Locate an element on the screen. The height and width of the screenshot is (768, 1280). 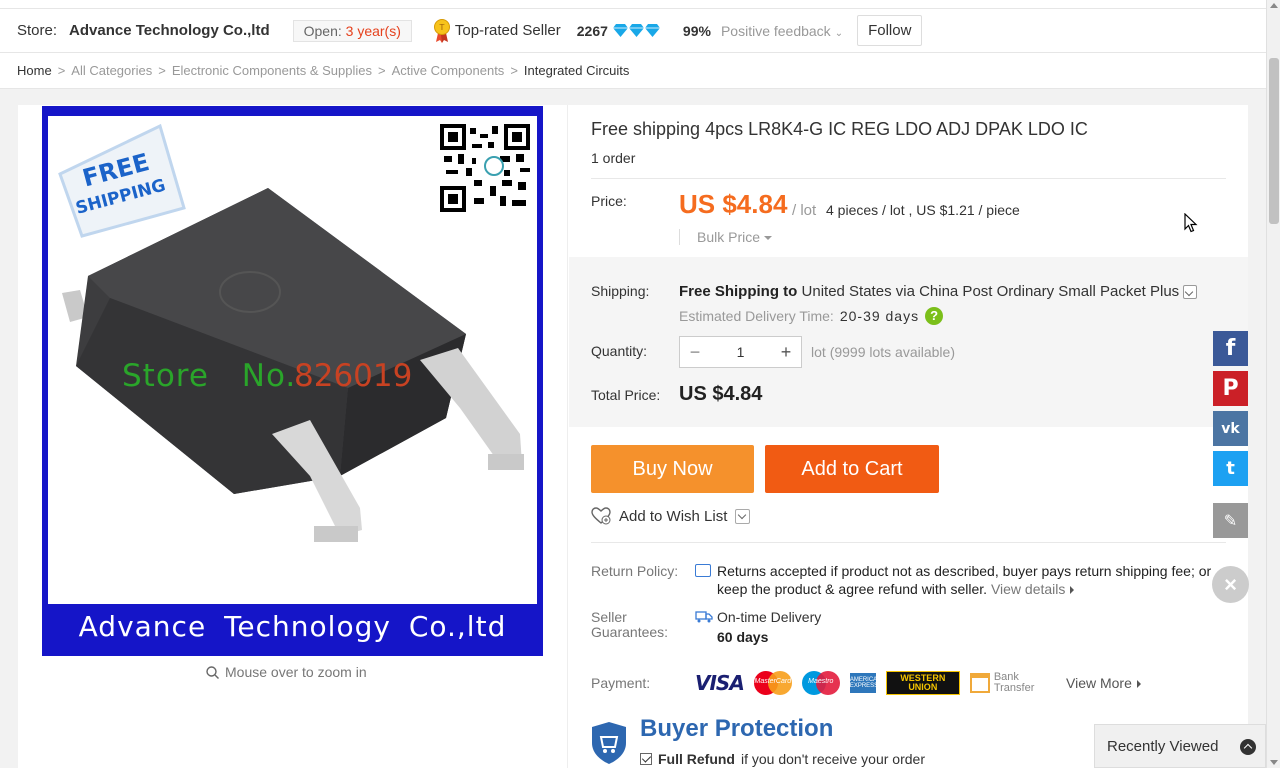
edit-icon: ✎ is located at coordinates (1230, 520).